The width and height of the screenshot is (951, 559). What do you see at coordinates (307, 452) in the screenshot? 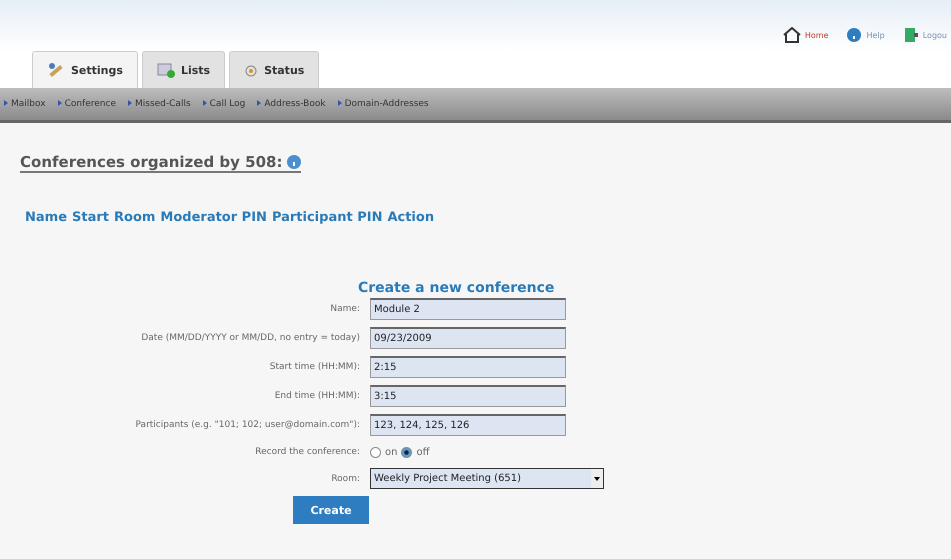
I see `field-label: Record the conference:` at bounding box center [307, 452].